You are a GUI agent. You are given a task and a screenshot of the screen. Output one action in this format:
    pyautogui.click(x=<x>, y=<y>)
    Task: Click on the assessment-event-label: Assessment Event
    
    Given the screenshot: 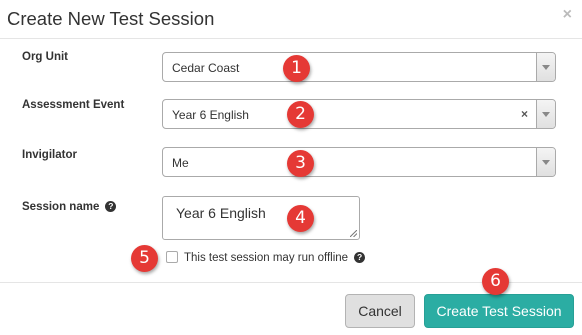 What is the action you would take?
    pyautogui.click(x=73, y=105)
    